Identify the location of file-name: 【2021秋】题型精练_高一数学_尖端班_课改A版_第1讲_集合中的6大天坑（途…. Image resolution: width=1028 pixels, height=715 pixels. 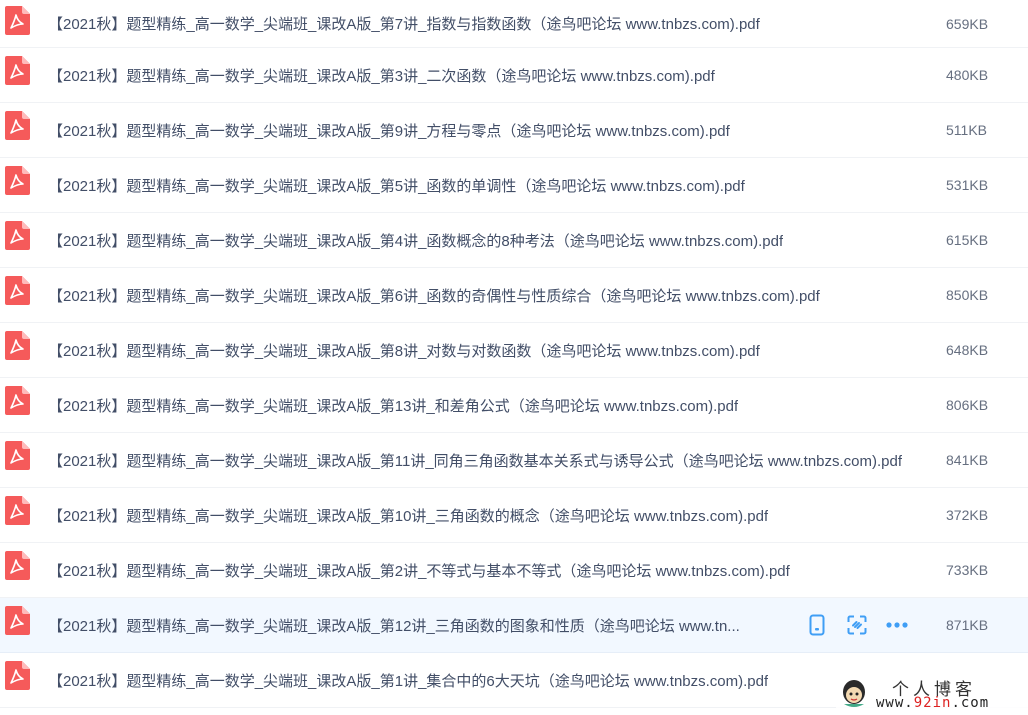
(408, 680).